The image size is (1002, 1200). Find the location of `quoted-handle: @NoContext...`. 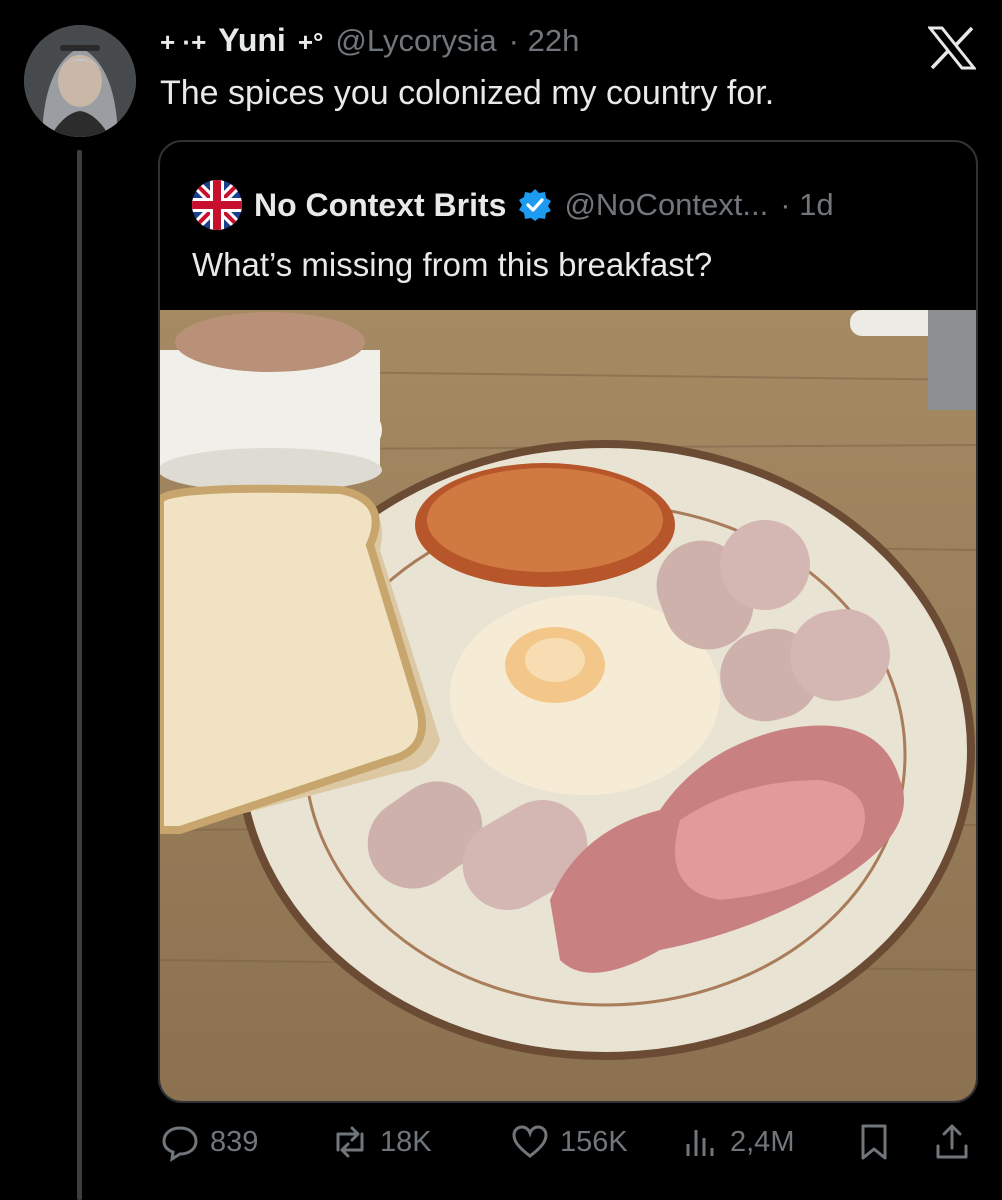

quoted-handle: @NoContext... is located at coordinates (666, 205).